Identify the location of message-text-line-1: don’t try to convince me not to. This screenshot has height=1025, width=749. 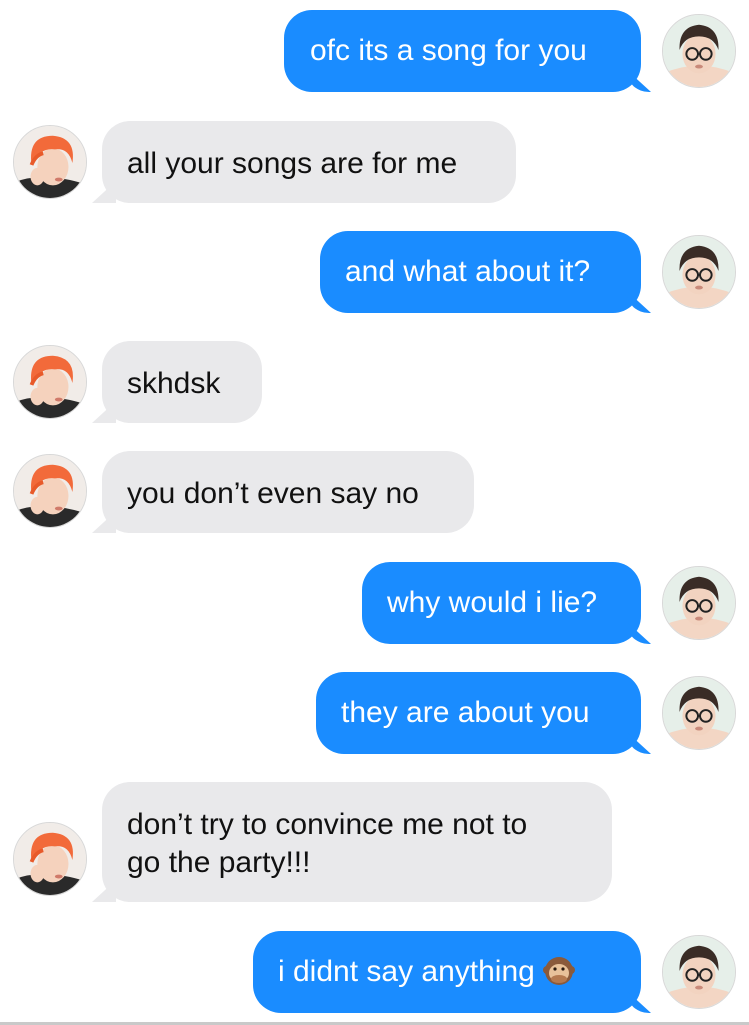
(327, 824).